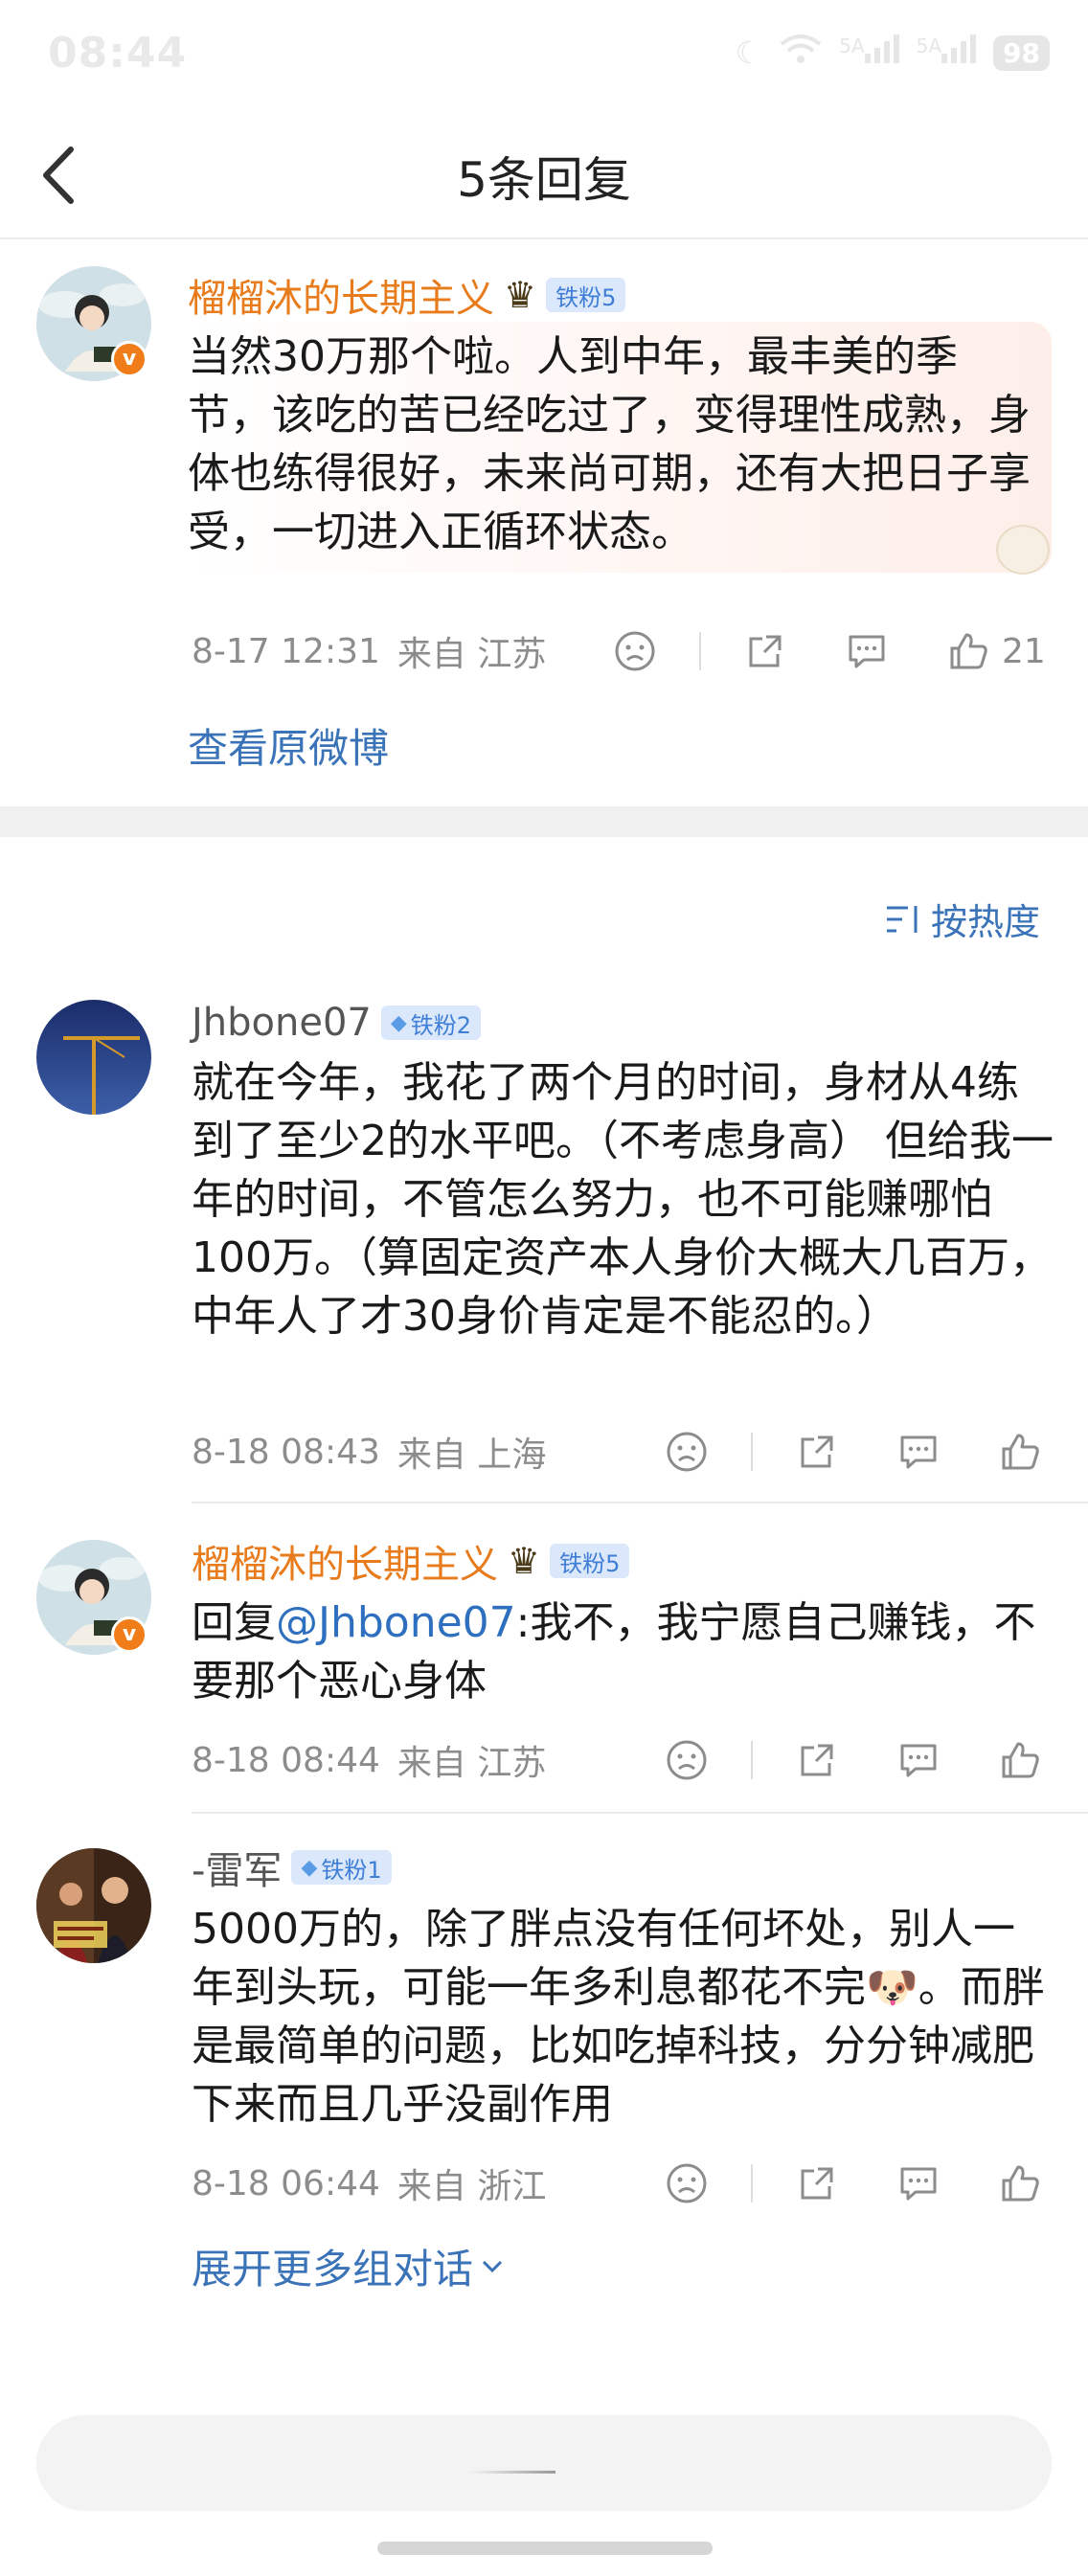 The image size is (1088, 2576). I want to click on reply-time: 8-18 08:43, so click(286, 1452).